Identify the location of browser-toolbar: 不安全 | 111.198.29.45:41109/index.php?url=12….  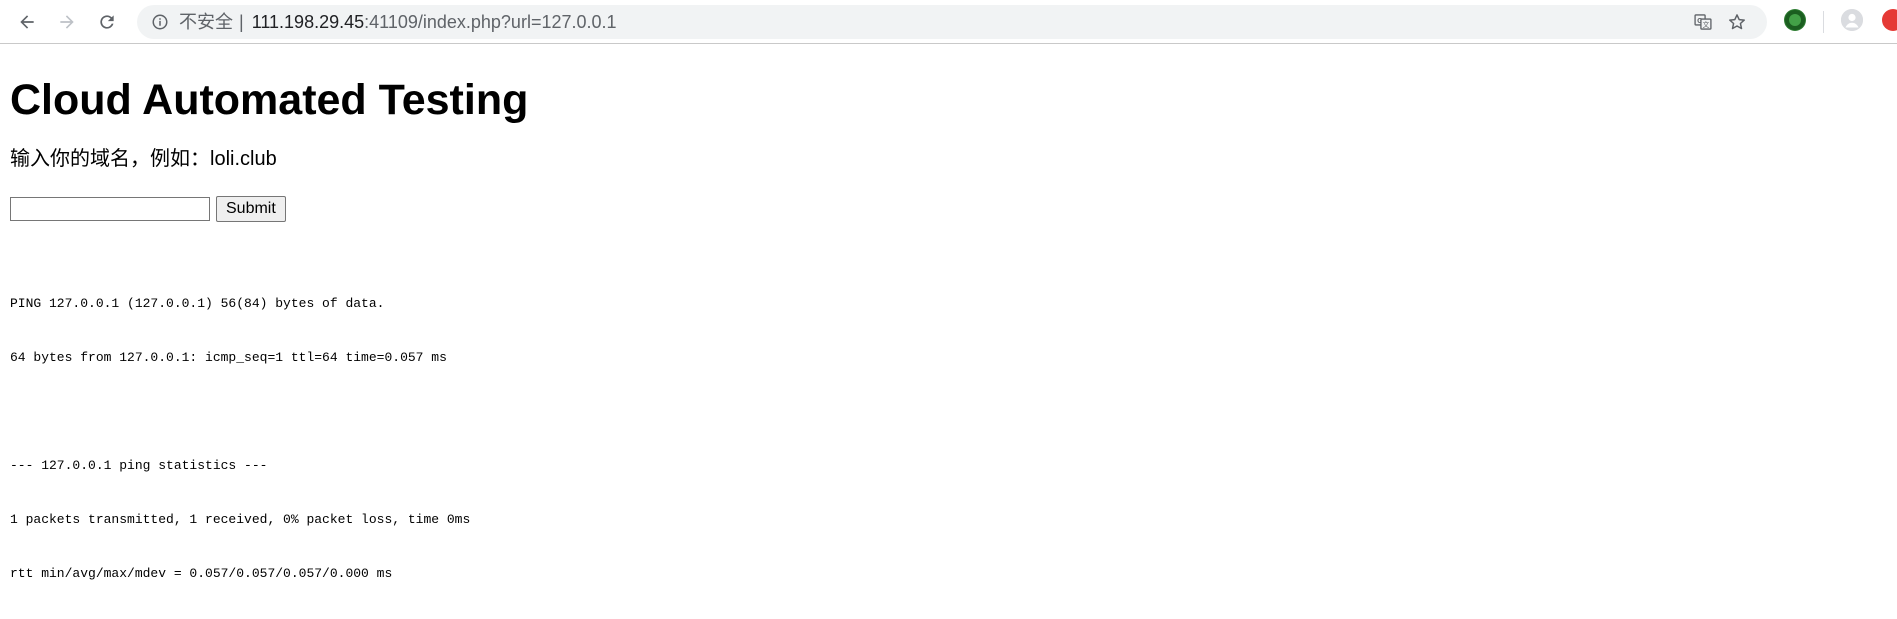
(948, 22).